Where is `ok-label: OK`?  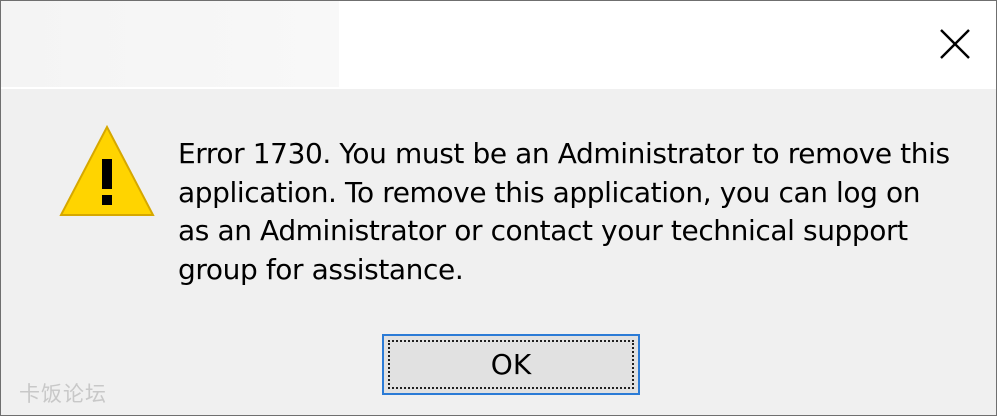 ok-label: OK is located at coordinates (511, 364).